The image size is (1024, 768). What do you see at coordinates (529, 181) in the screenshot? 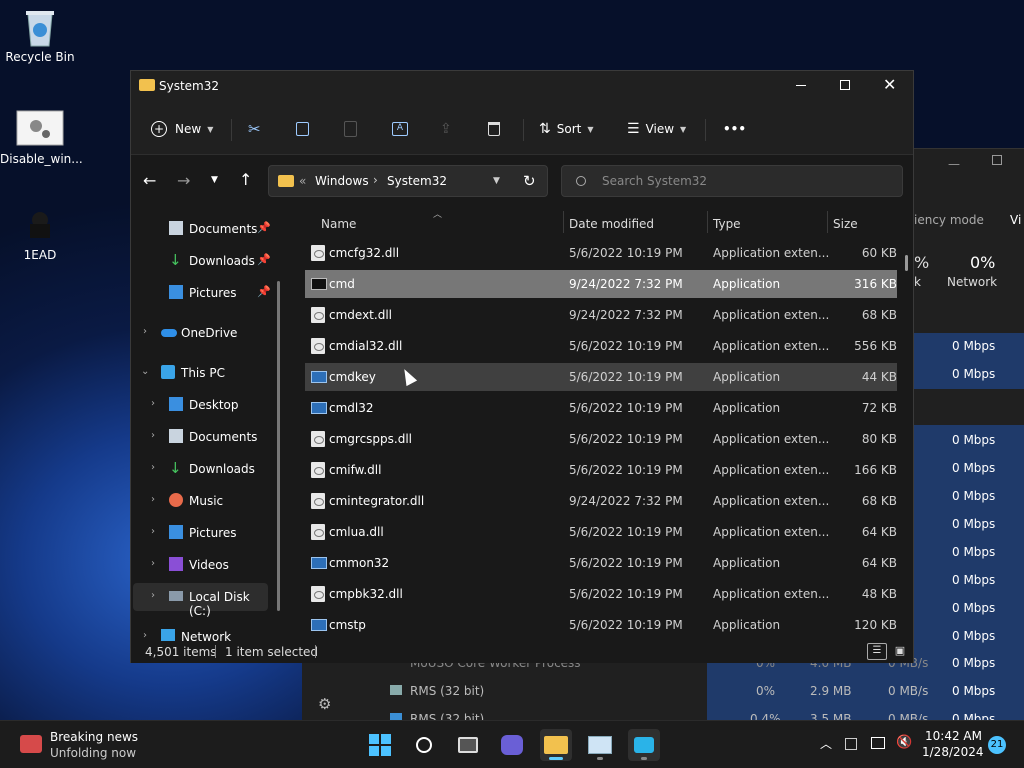
I see `refresh-icon: ↻` at bounding box center [529, 181].